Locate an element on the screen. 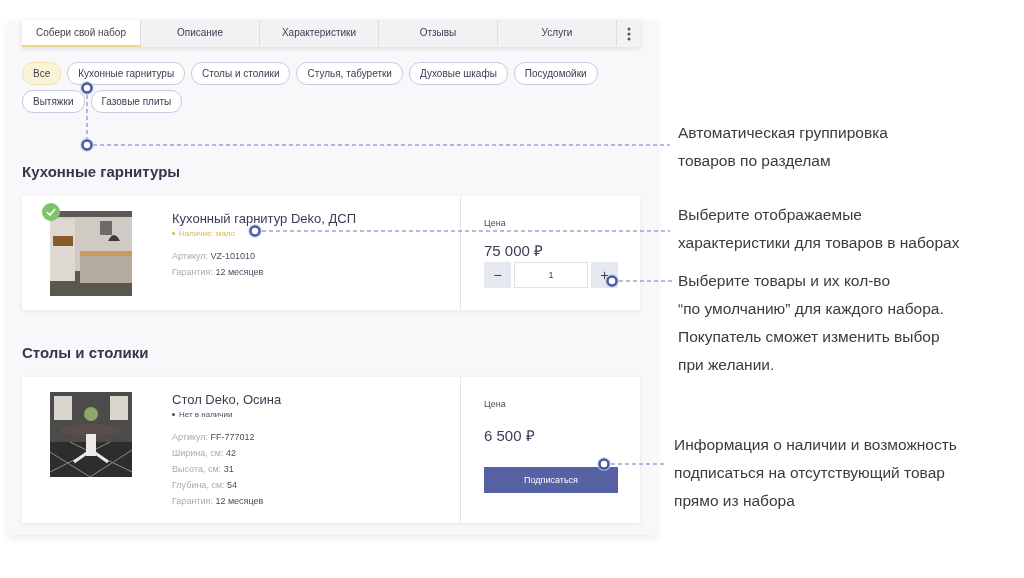  filter-chip: Столы и столики is located at coordinates (241, 73).